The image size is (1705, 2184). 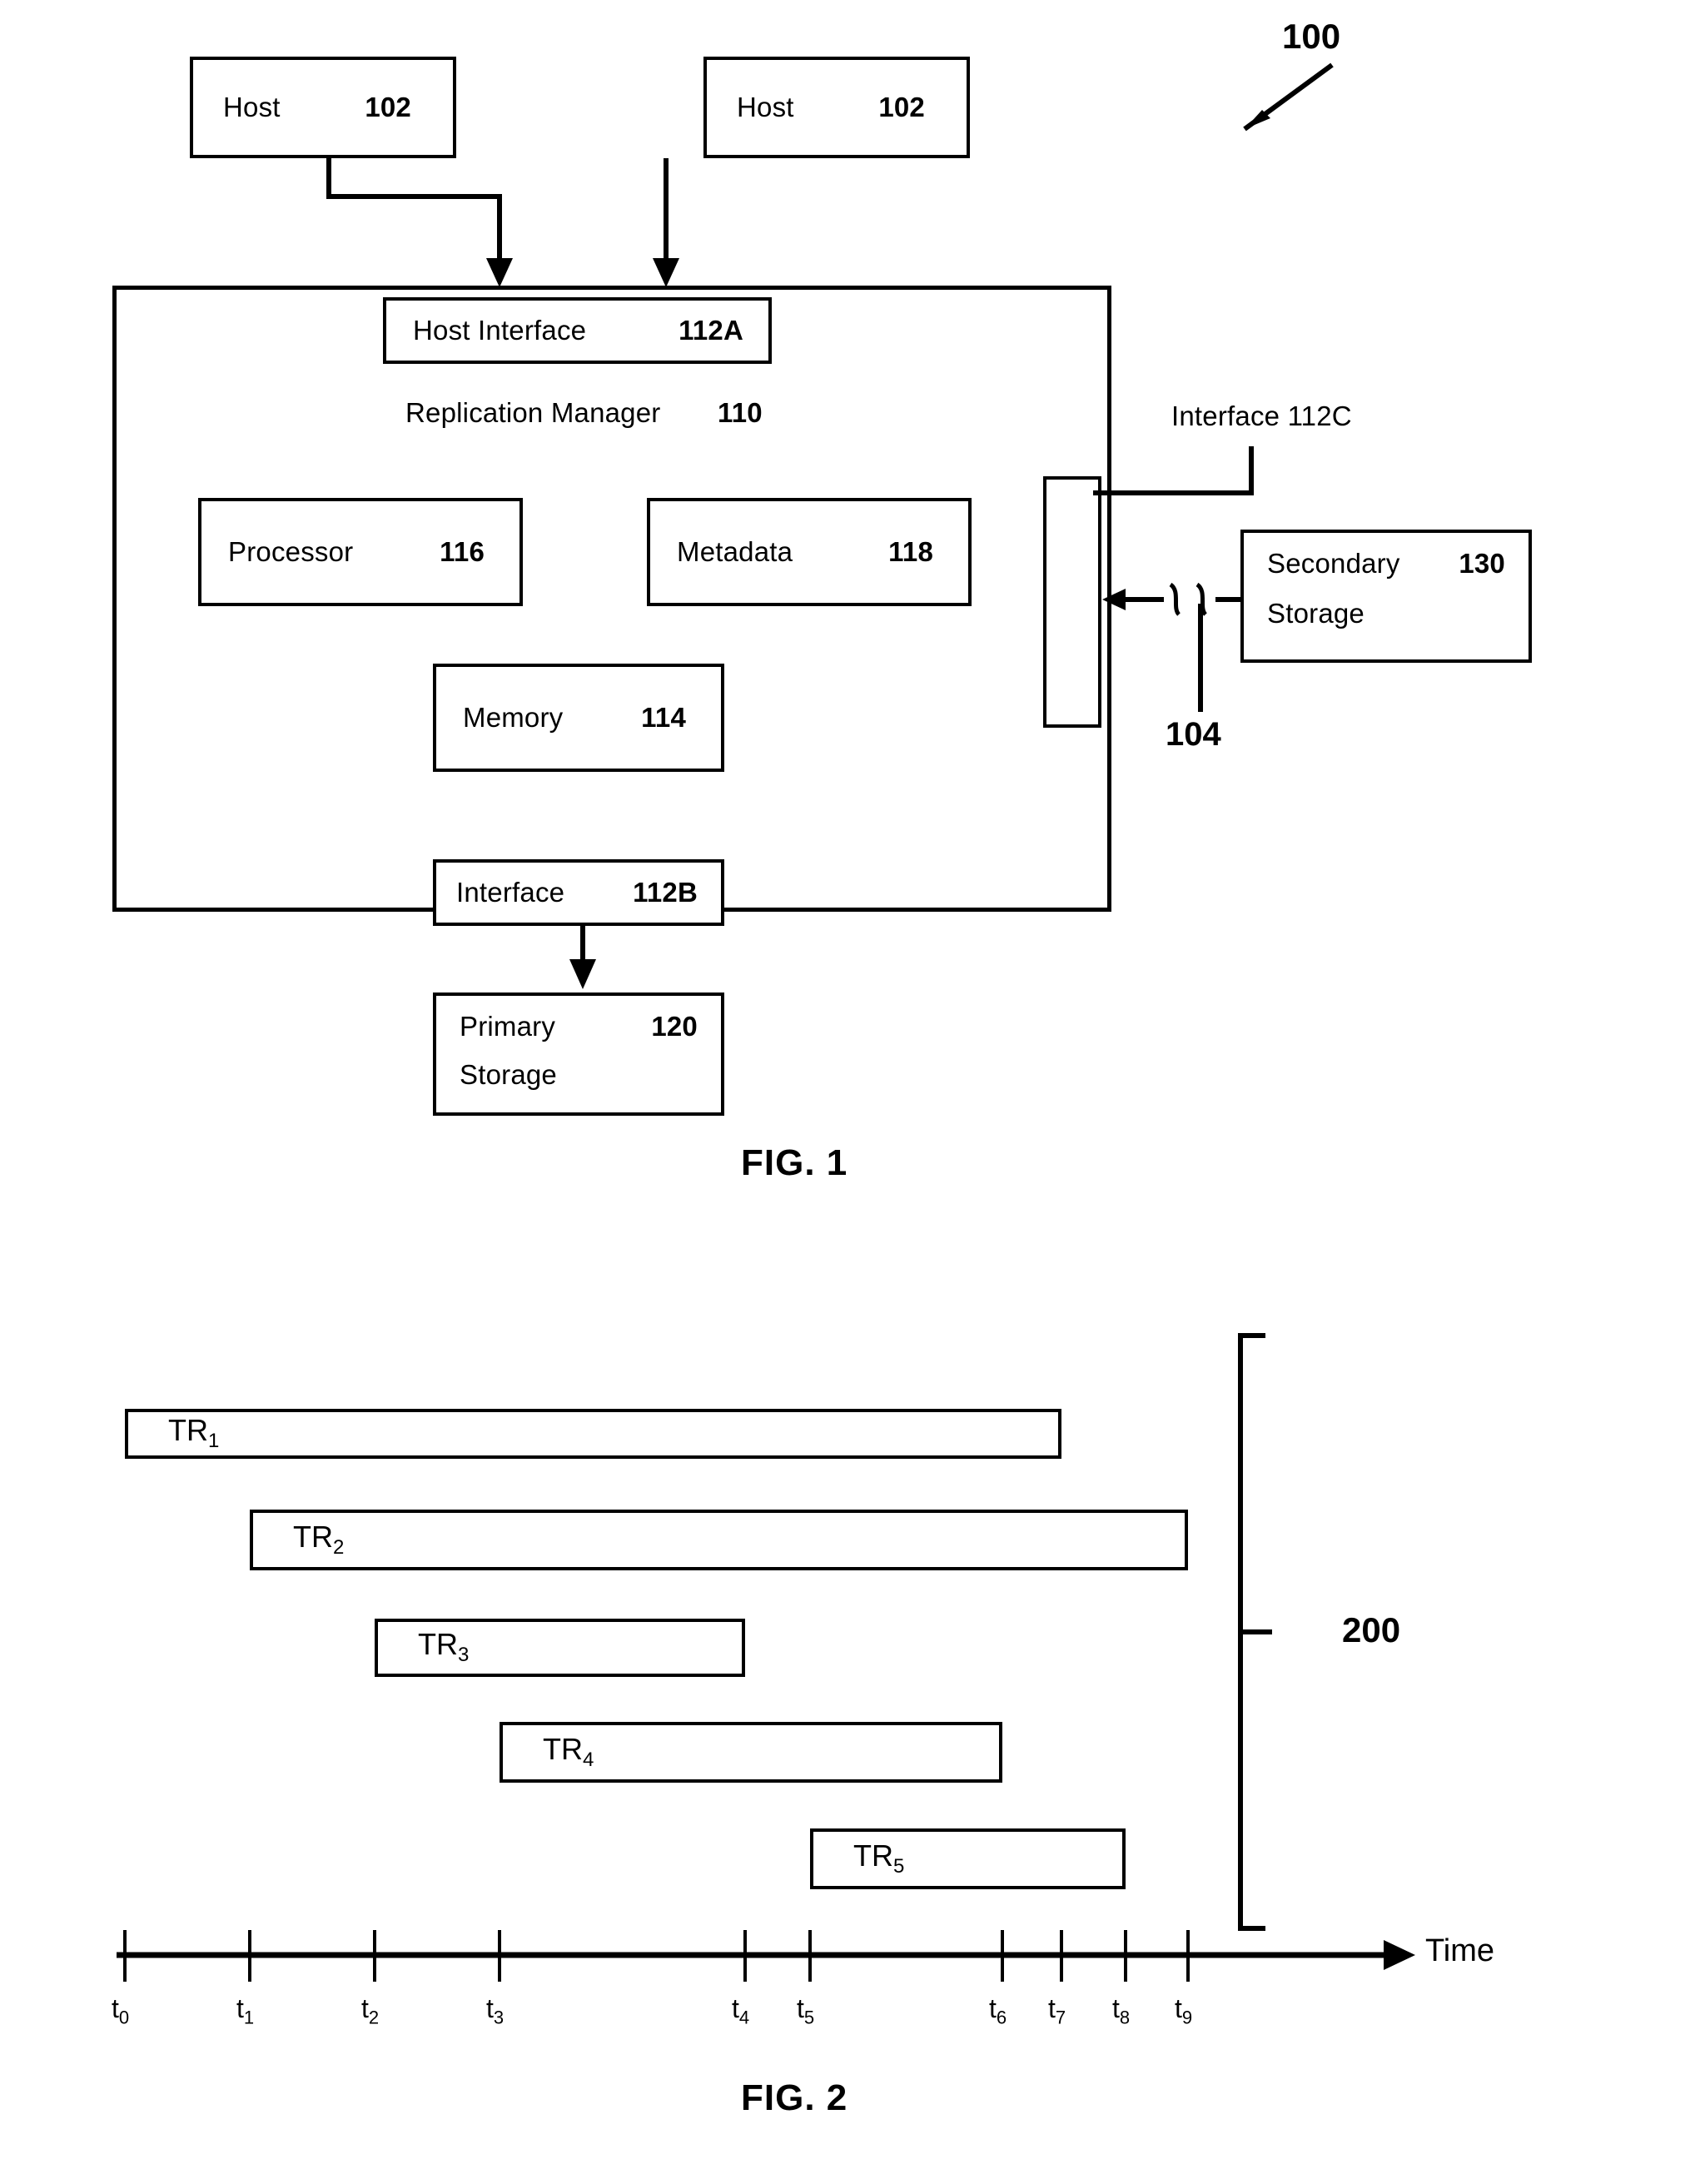 I want to click on tick-label-t3: t3, so click(x=495, y=2010).